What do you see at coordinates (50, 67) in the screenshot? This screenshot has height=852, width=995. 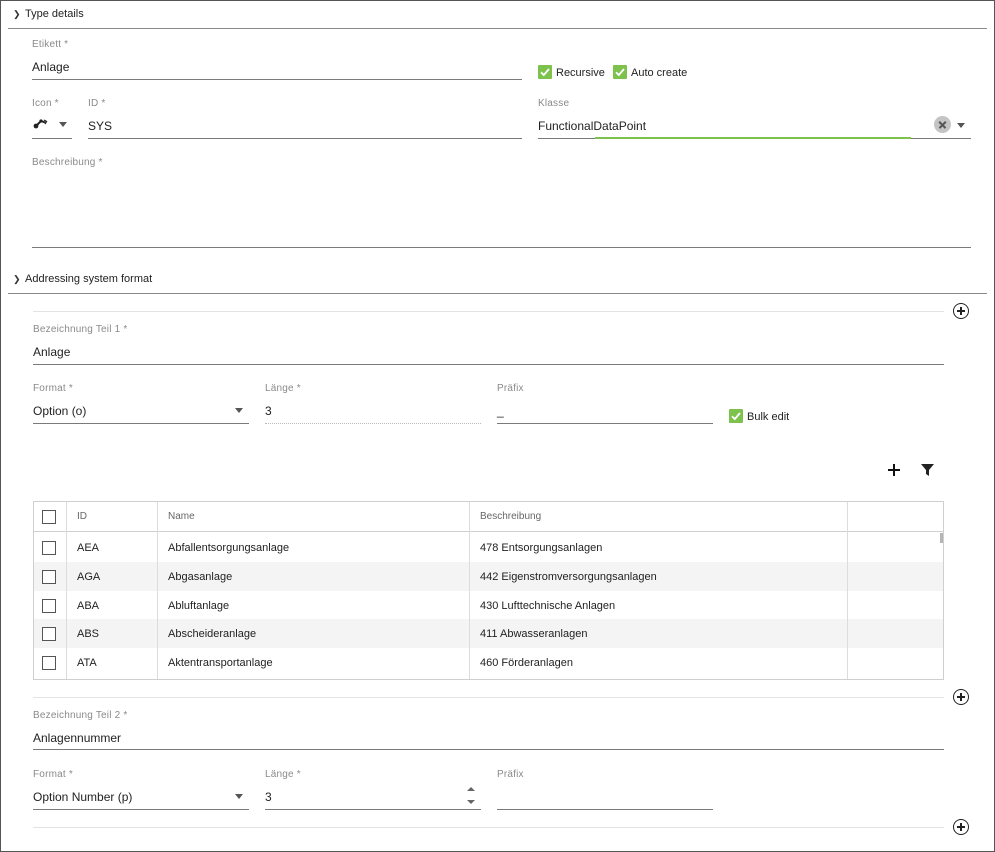 I see `etikett-input: Anlage` at bounding box center [50, 67].